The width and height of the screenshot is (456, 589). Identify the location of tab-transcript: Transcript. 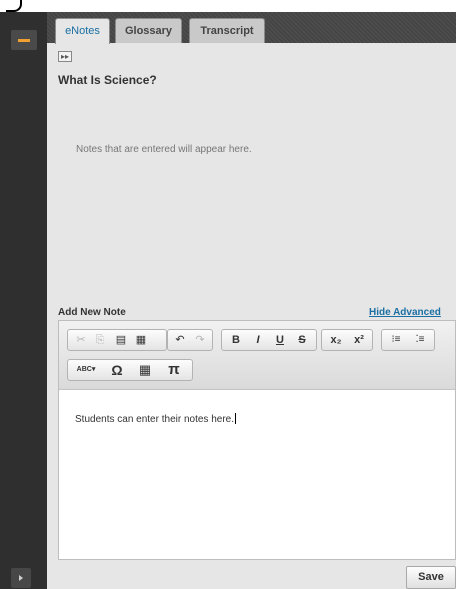
(227, 30).